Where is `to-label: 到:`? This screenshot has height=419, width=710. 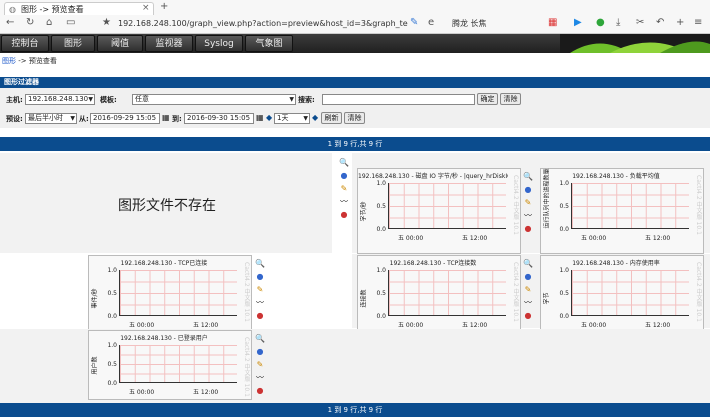 to-label: 到: is located at coordinates (177, 119).